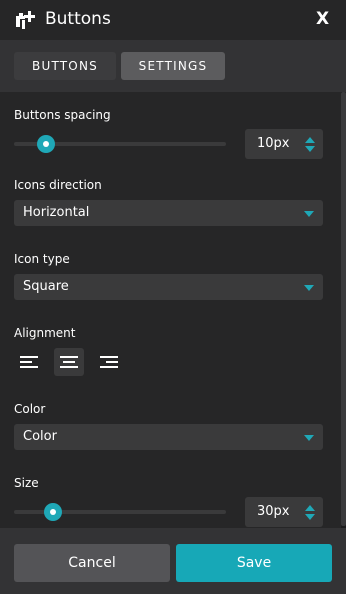  Describe the element at coordinates (254, 563) in the screenshot. I see `save-button: Save` at that location.